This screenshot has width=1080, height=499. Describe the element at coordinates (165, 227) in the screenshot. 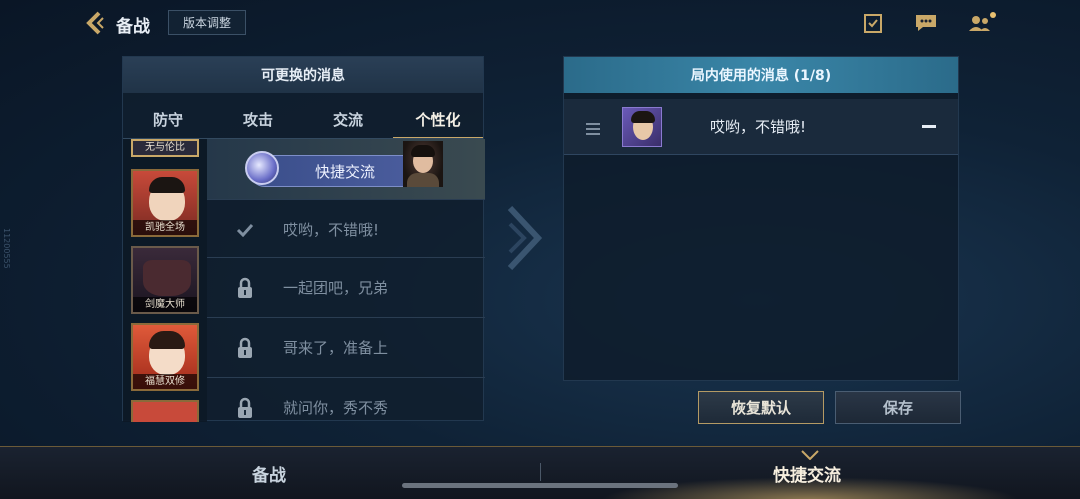

I see `character-name: 凯驰全场` at that location.